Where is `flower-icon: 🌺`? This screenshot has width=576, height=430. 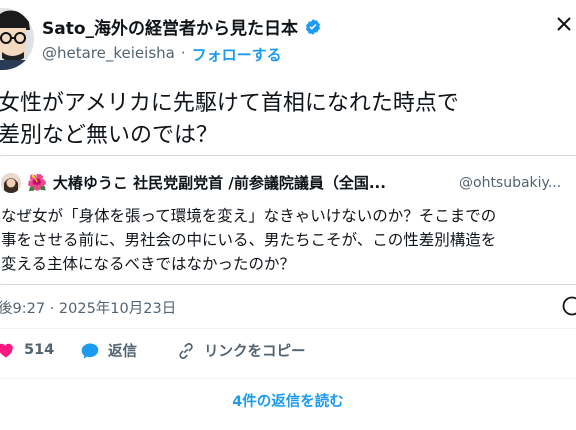
flower-icon: 🌺 is located at coordinates (37, 182).